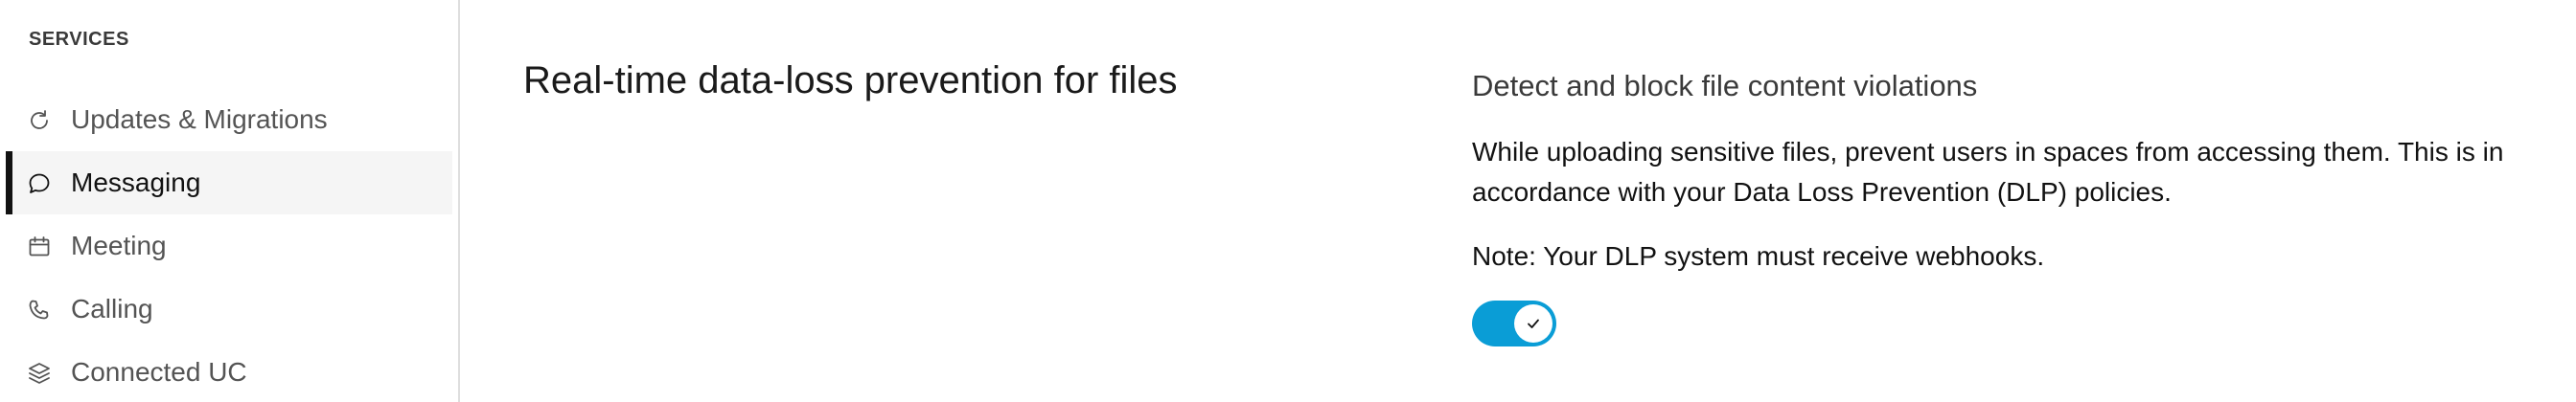 The width and height of the screenshot is (2576, 402). What do you see at coordinates (119, 245) in the screenshot?
I see `sidebar-item-label: Meeting` at bounding box center [119, 245].